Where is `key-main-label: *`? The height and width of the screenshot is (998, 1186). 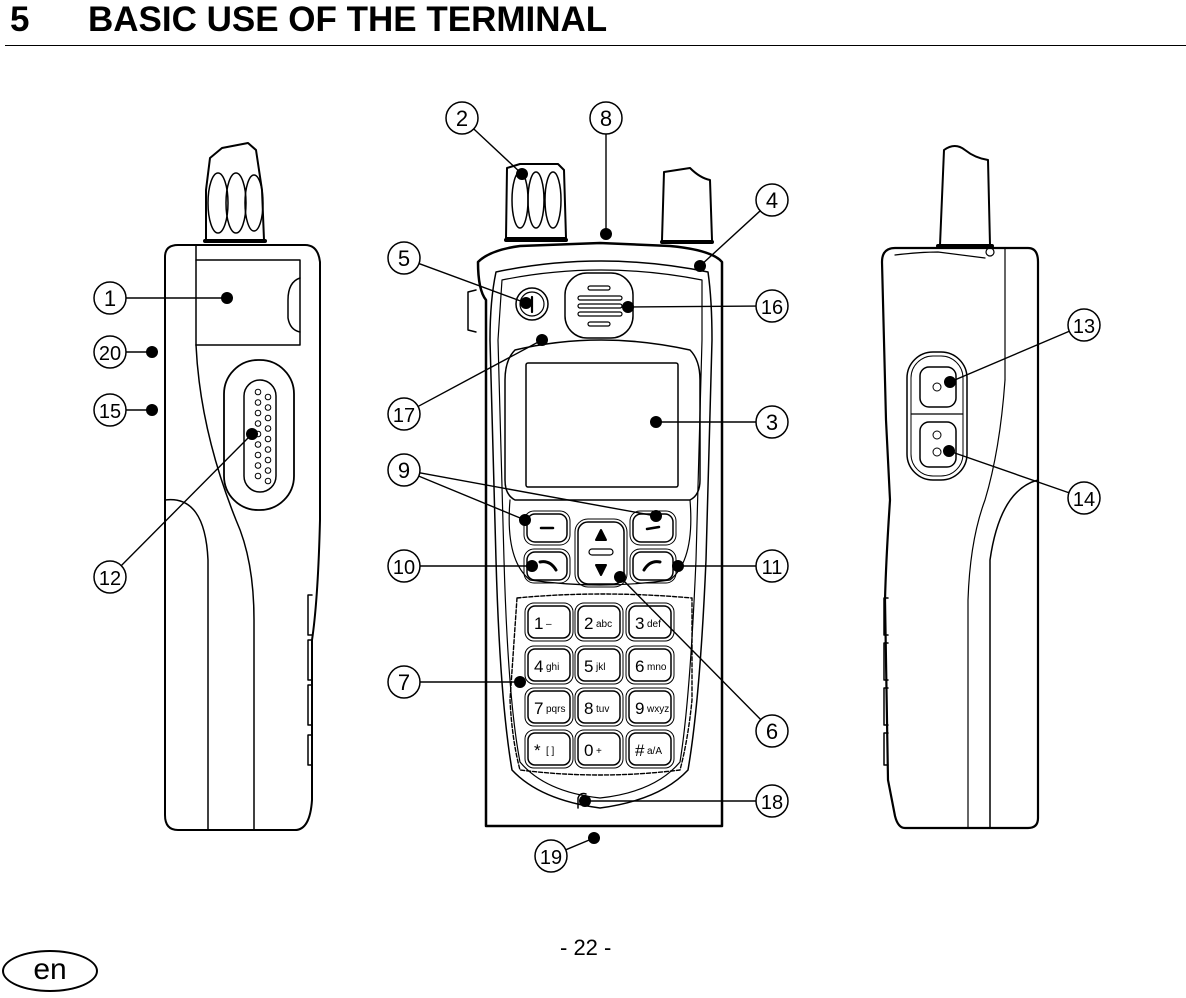 key-main-label: * is located at coordinates (537, 750).